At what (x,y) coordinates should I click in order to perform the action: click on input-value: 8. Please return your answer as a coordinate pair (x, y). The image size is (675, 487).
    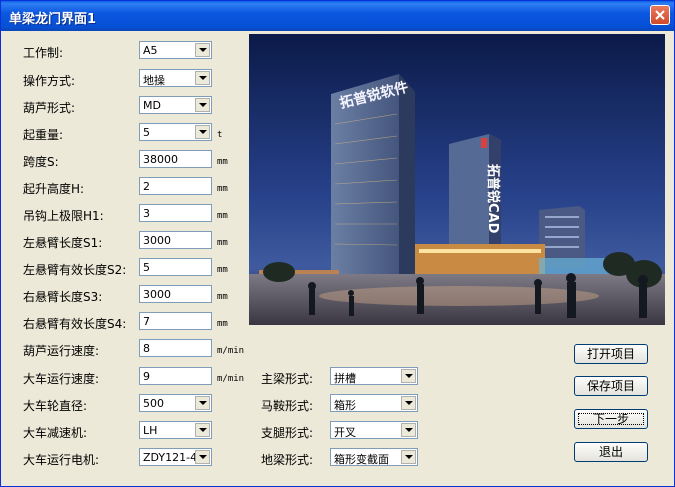
    Looking at the image, I should click on (146, 348).